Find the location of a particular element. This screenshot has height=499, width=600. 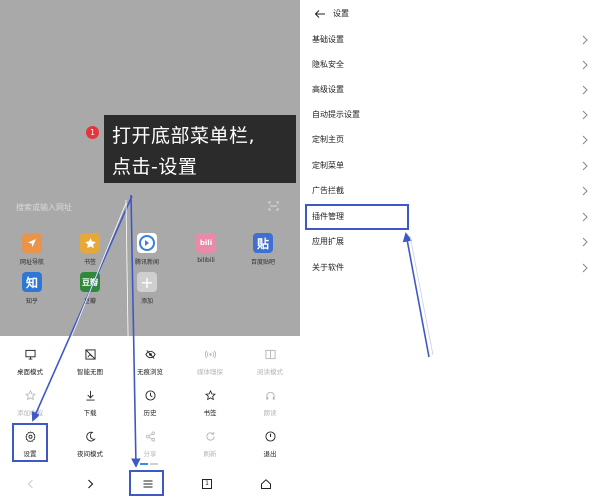

tieba-icon: 贴 is located at coordinates (263, 243).